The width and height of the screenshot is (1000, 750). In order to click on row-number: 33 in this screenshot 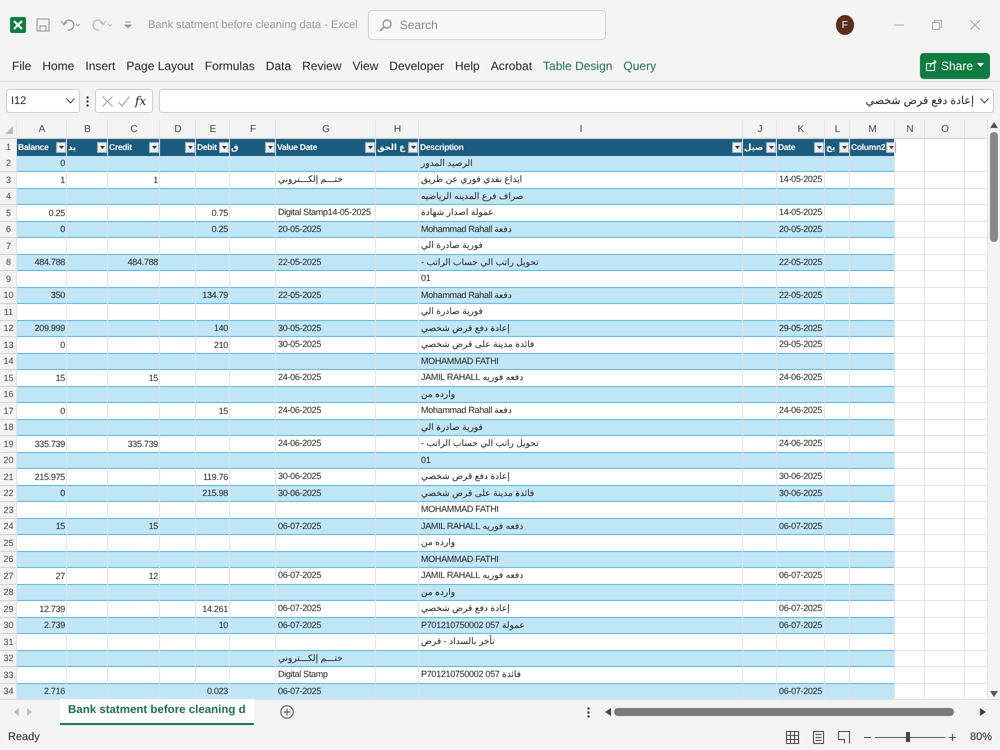, I will do `click(8, 675)`.